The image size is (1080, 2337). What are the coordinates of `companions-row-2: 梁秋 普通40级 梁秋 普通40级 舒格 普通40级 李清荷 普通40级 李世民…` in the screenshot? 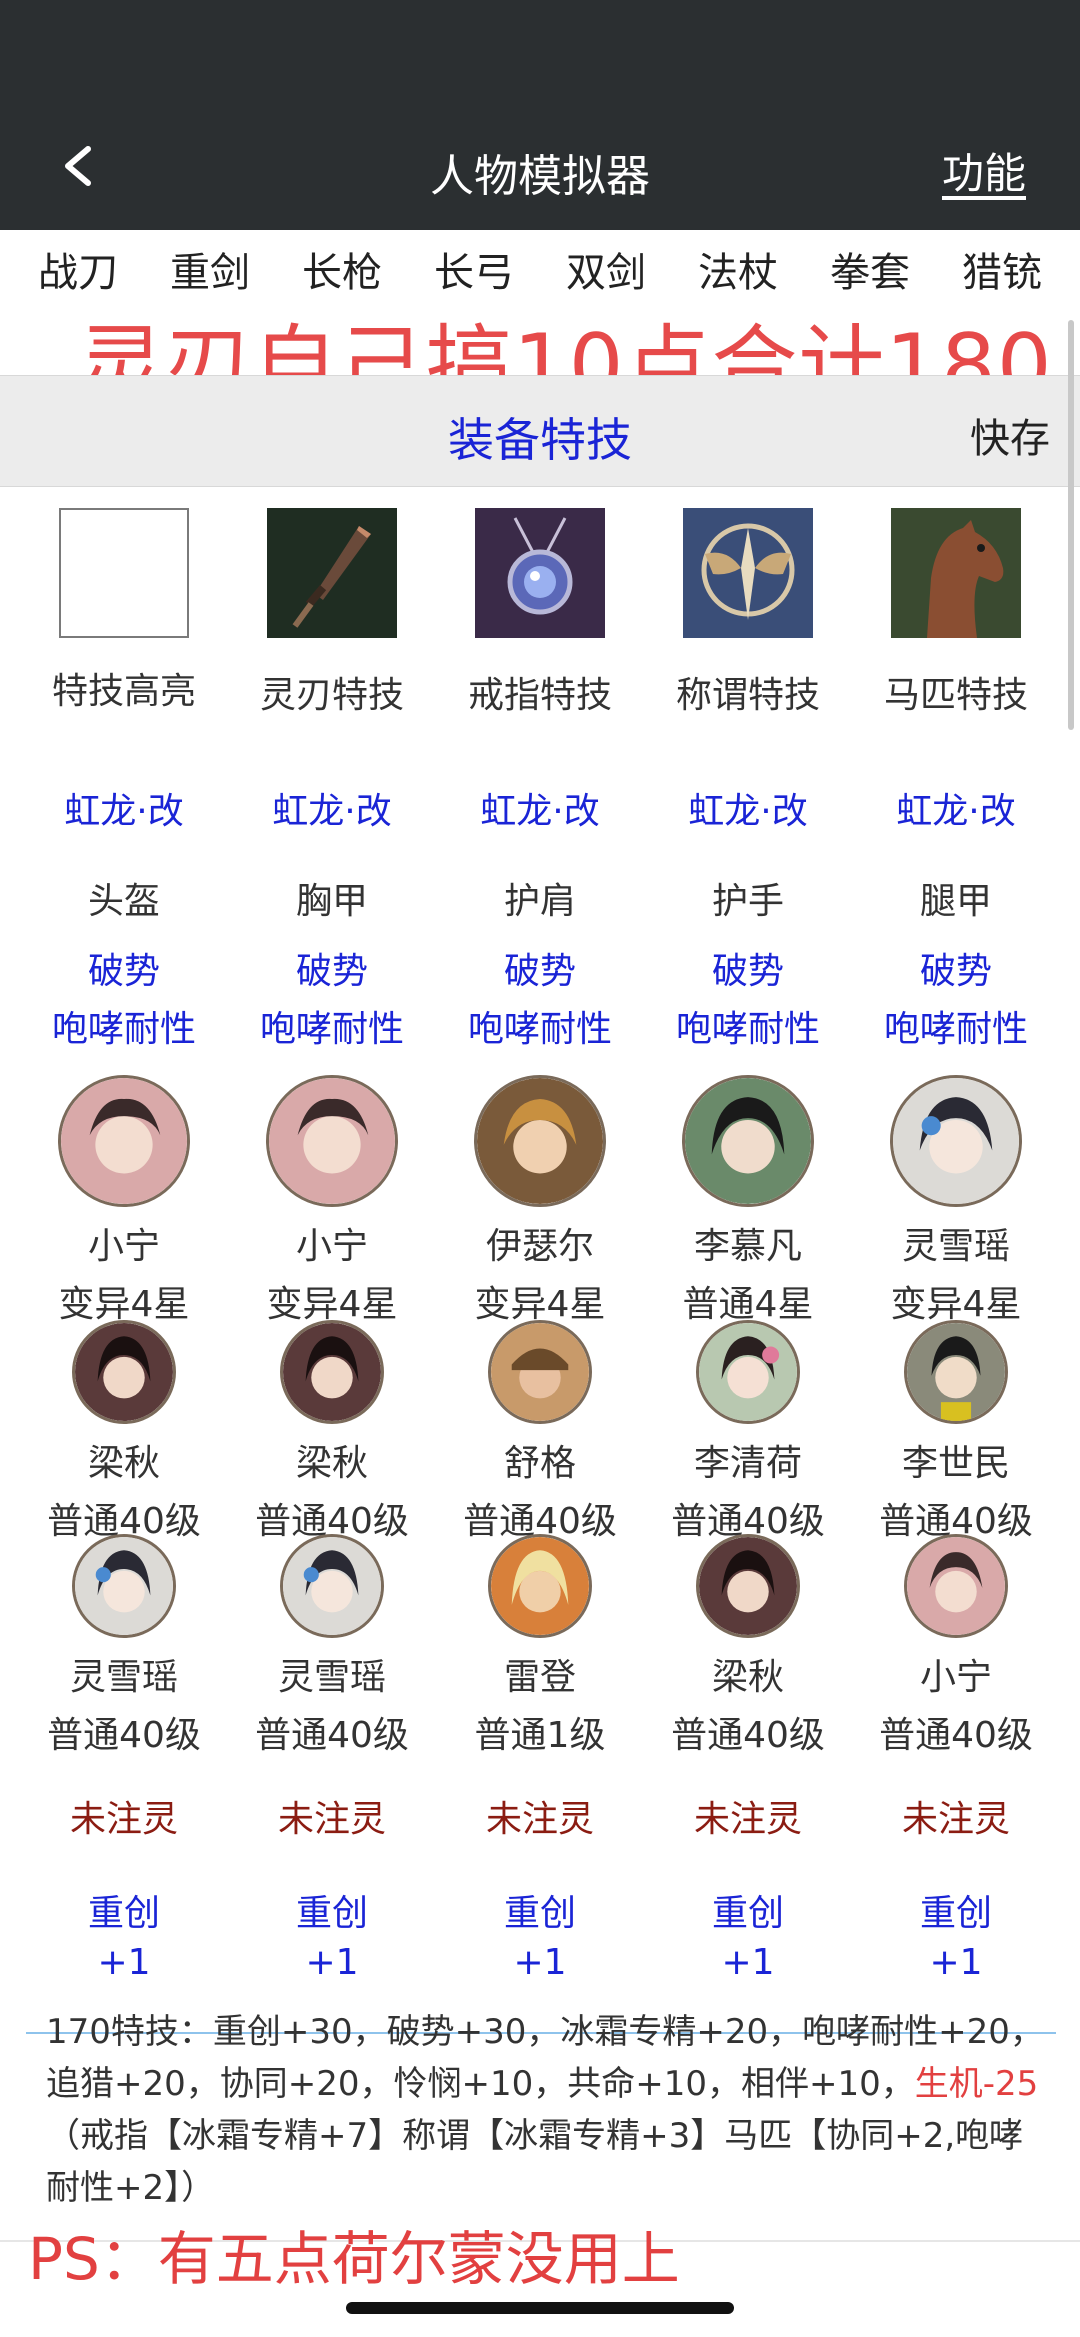 It's located at (540, 1432).